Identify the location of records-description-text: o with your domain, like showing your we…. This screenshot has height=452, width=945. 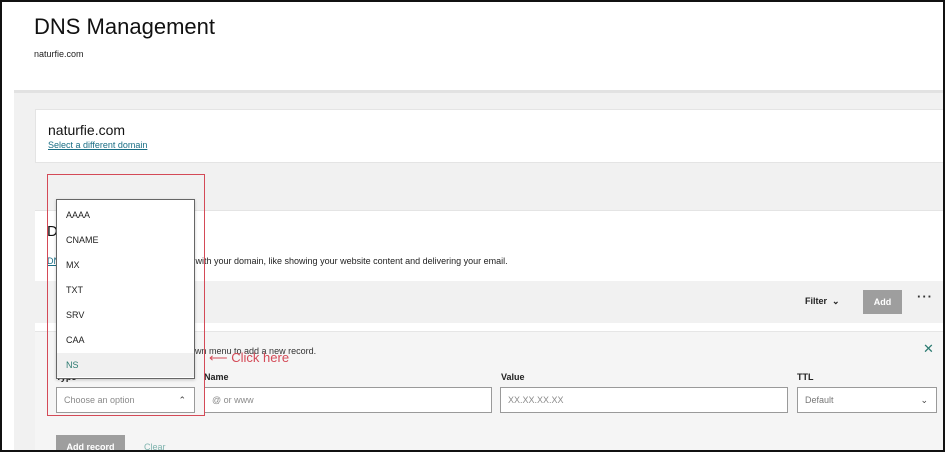
(348, 261).